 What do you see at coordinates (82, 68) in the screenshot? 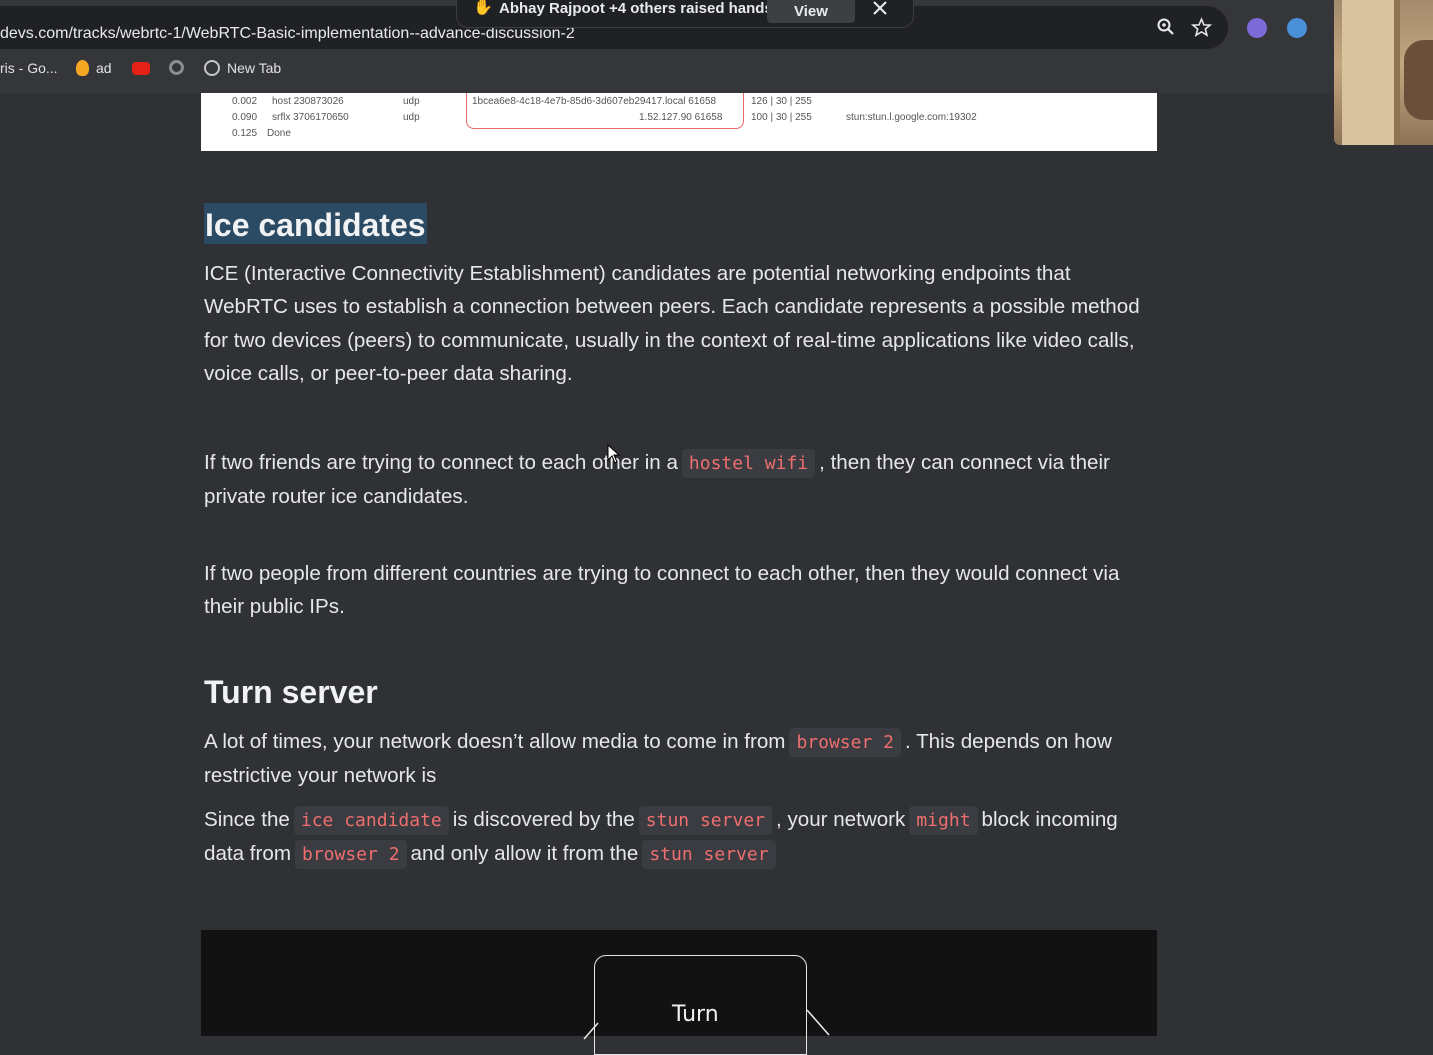
I see `flame-icon` at bounding box center [82, 68].